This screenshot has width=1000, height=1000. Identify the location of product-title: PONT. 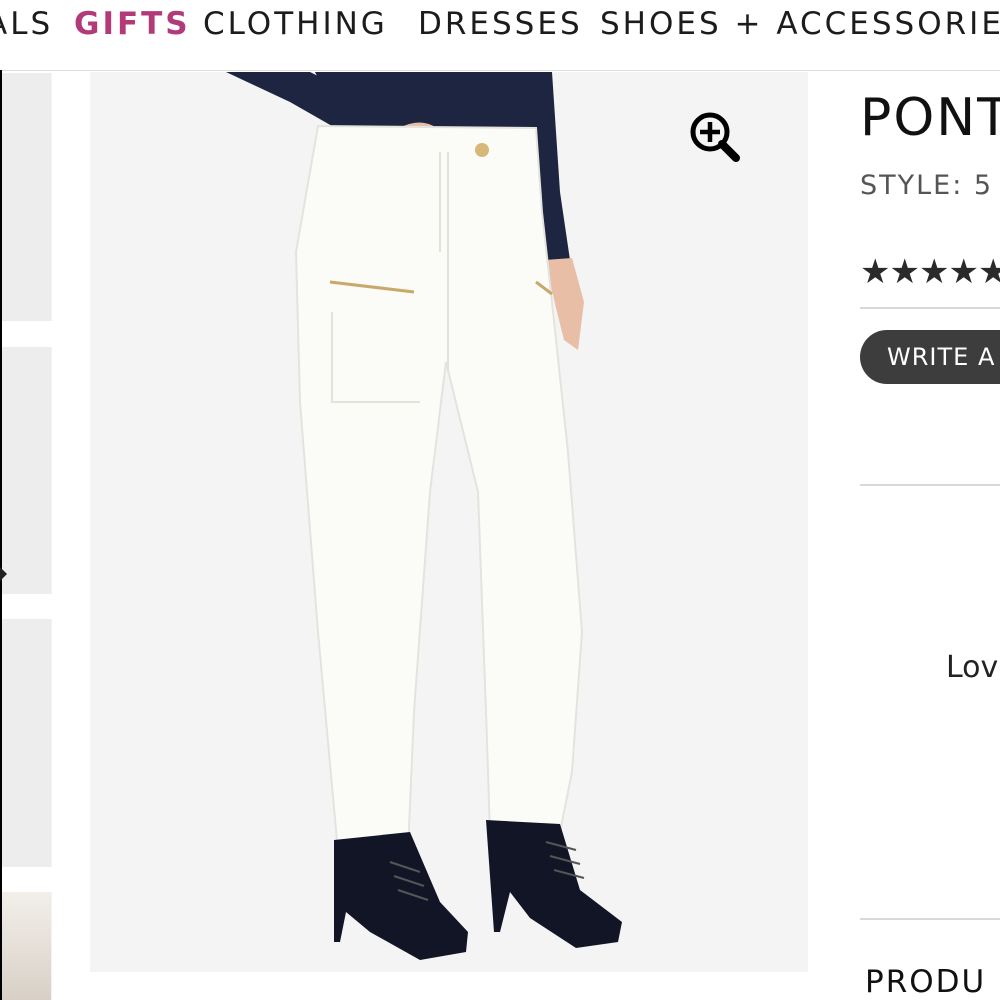
(930, 118).